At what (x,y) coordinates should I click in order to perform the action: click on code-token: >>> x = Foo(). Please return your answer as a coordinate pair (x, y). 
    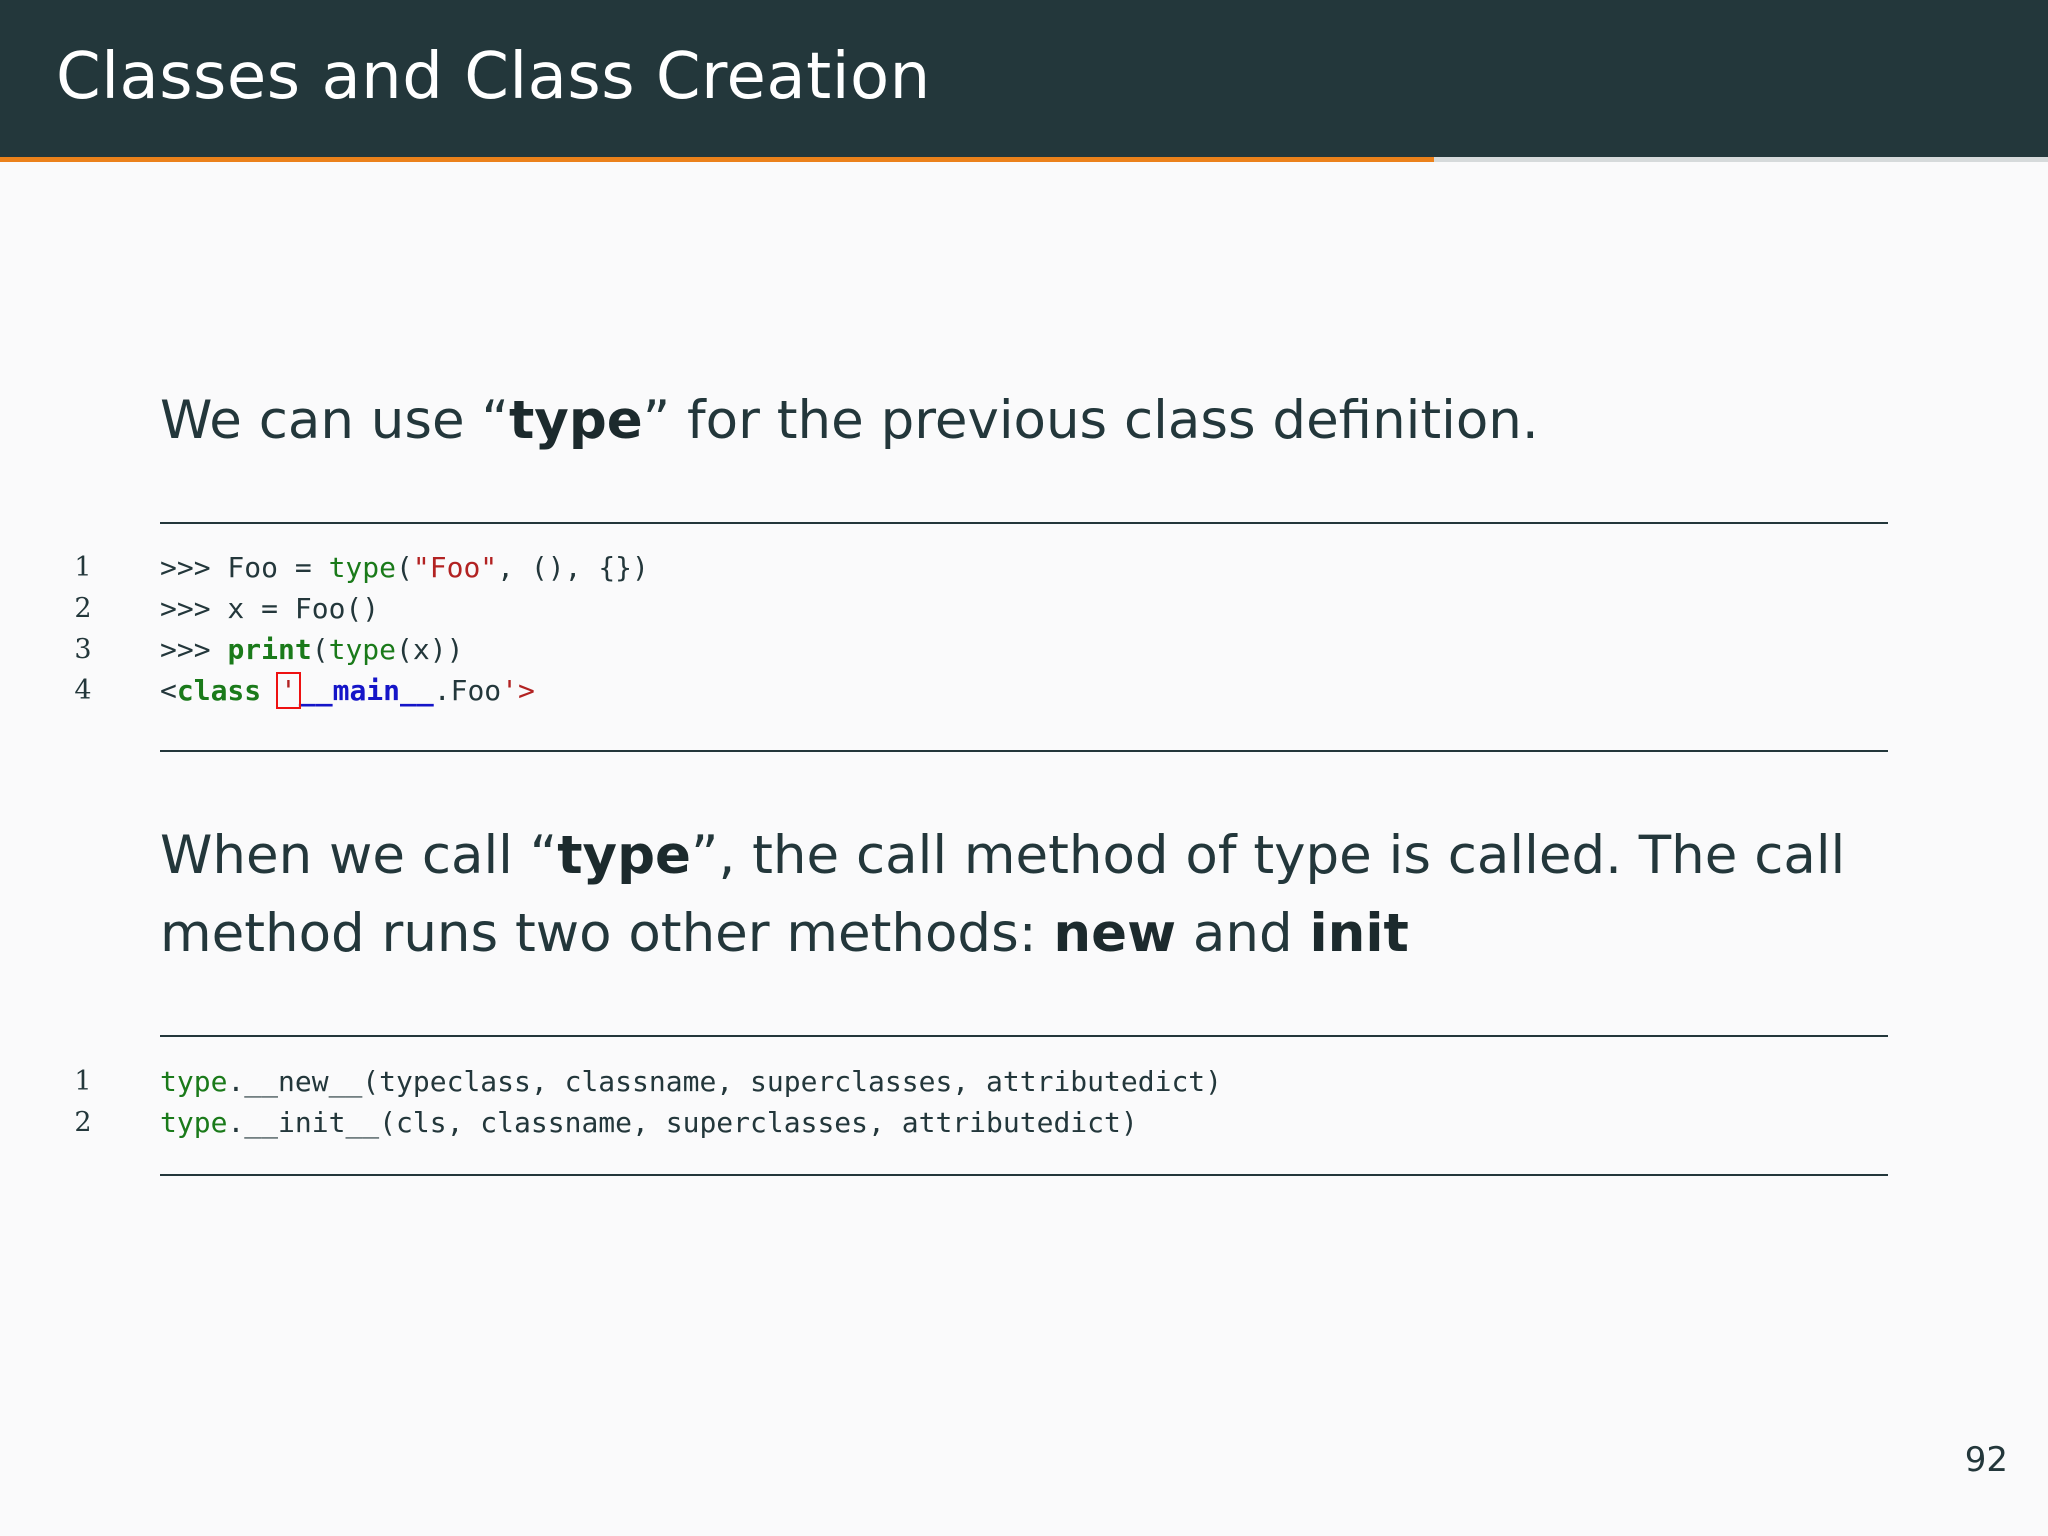
    Looking at the image, I should click on (270, 608).